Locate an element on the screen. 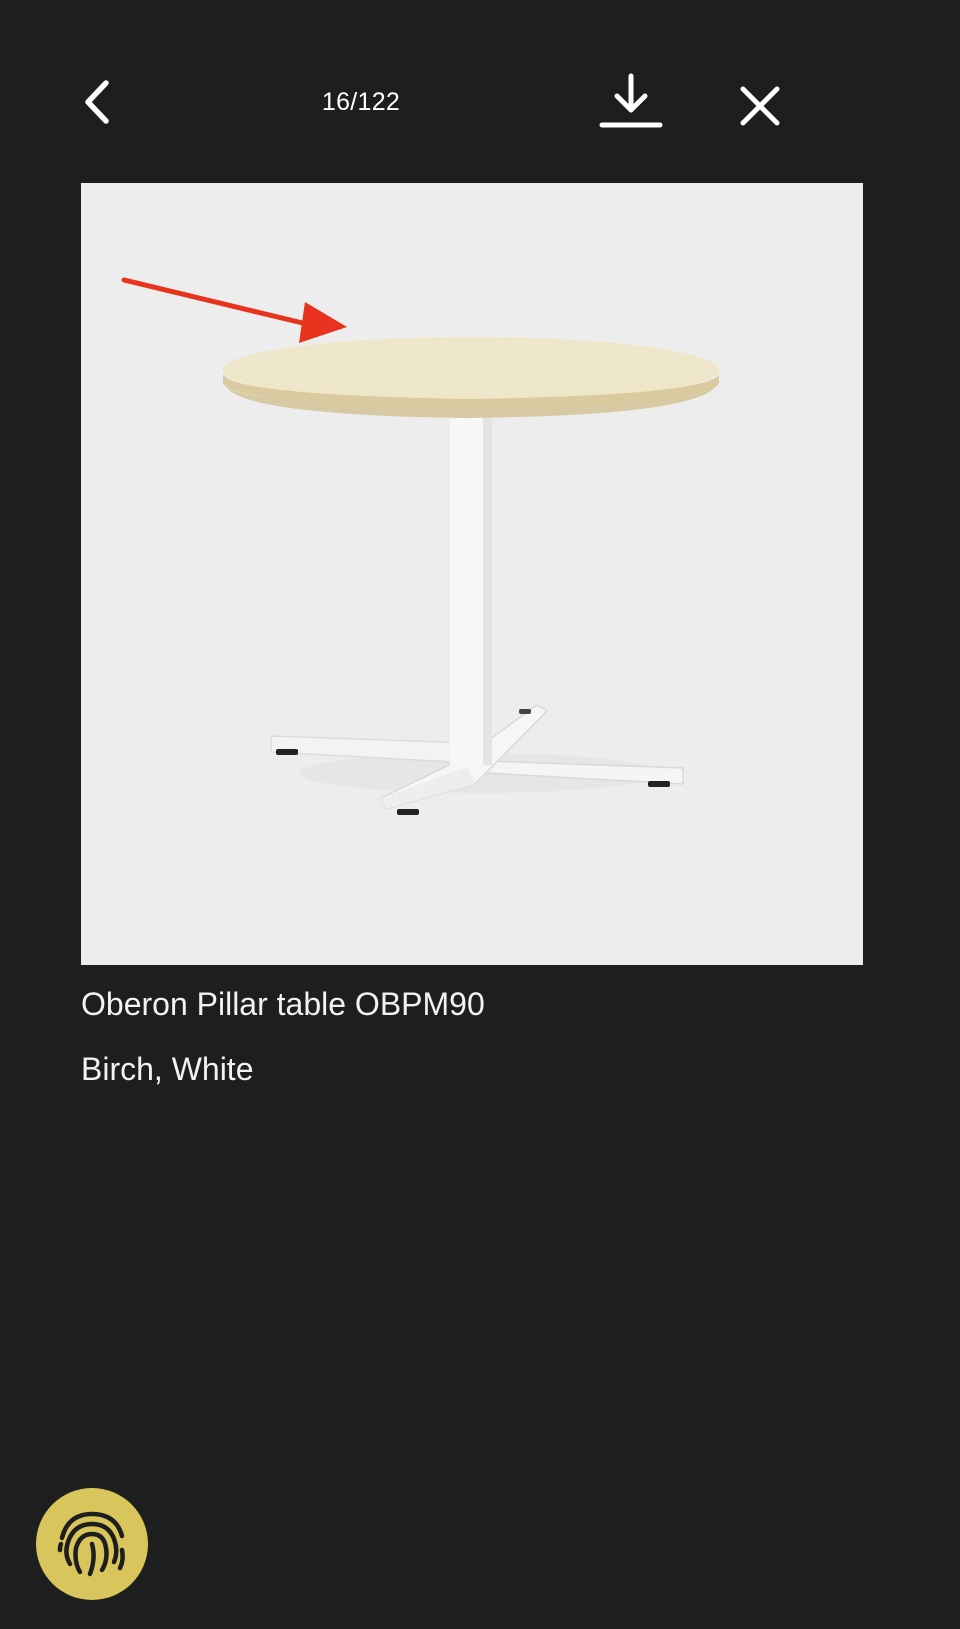 This screenshot has height=1629, width=960. download-button is located at coordinates (631, 102).